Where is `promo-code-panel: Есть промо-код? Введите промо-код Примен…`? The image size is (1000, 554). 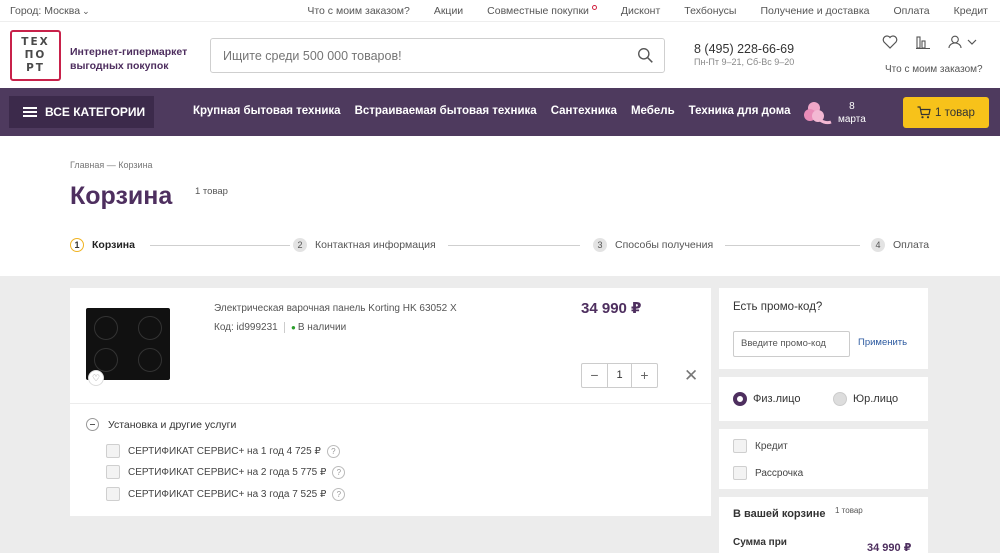 promo-code-panel: Есть промо-код? Введите промо-код Примен… is located at coordinates (823, 328).